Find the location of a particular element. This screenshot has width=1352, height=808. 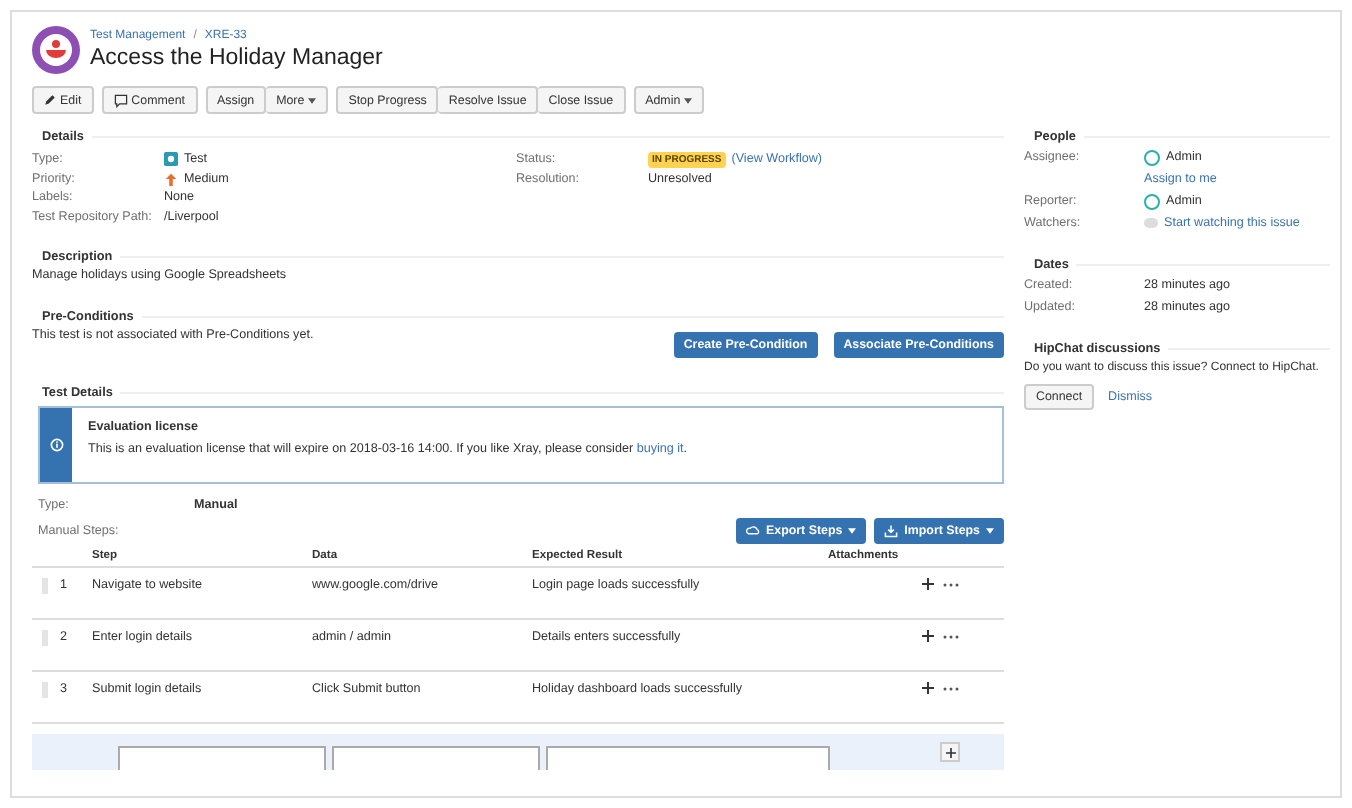

watch-icon is located at coordinates (1151, 223).